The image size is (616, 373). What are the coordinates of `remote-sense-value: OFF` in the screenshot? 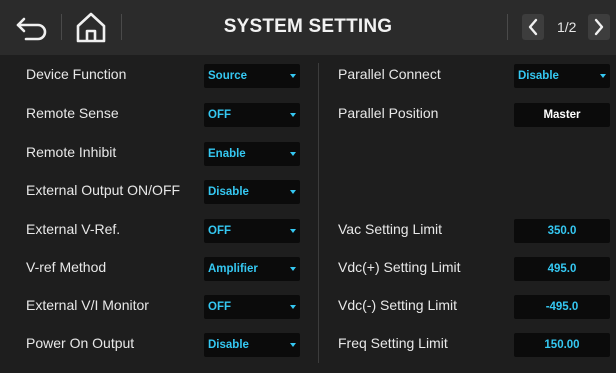 It's located at (219, 115).